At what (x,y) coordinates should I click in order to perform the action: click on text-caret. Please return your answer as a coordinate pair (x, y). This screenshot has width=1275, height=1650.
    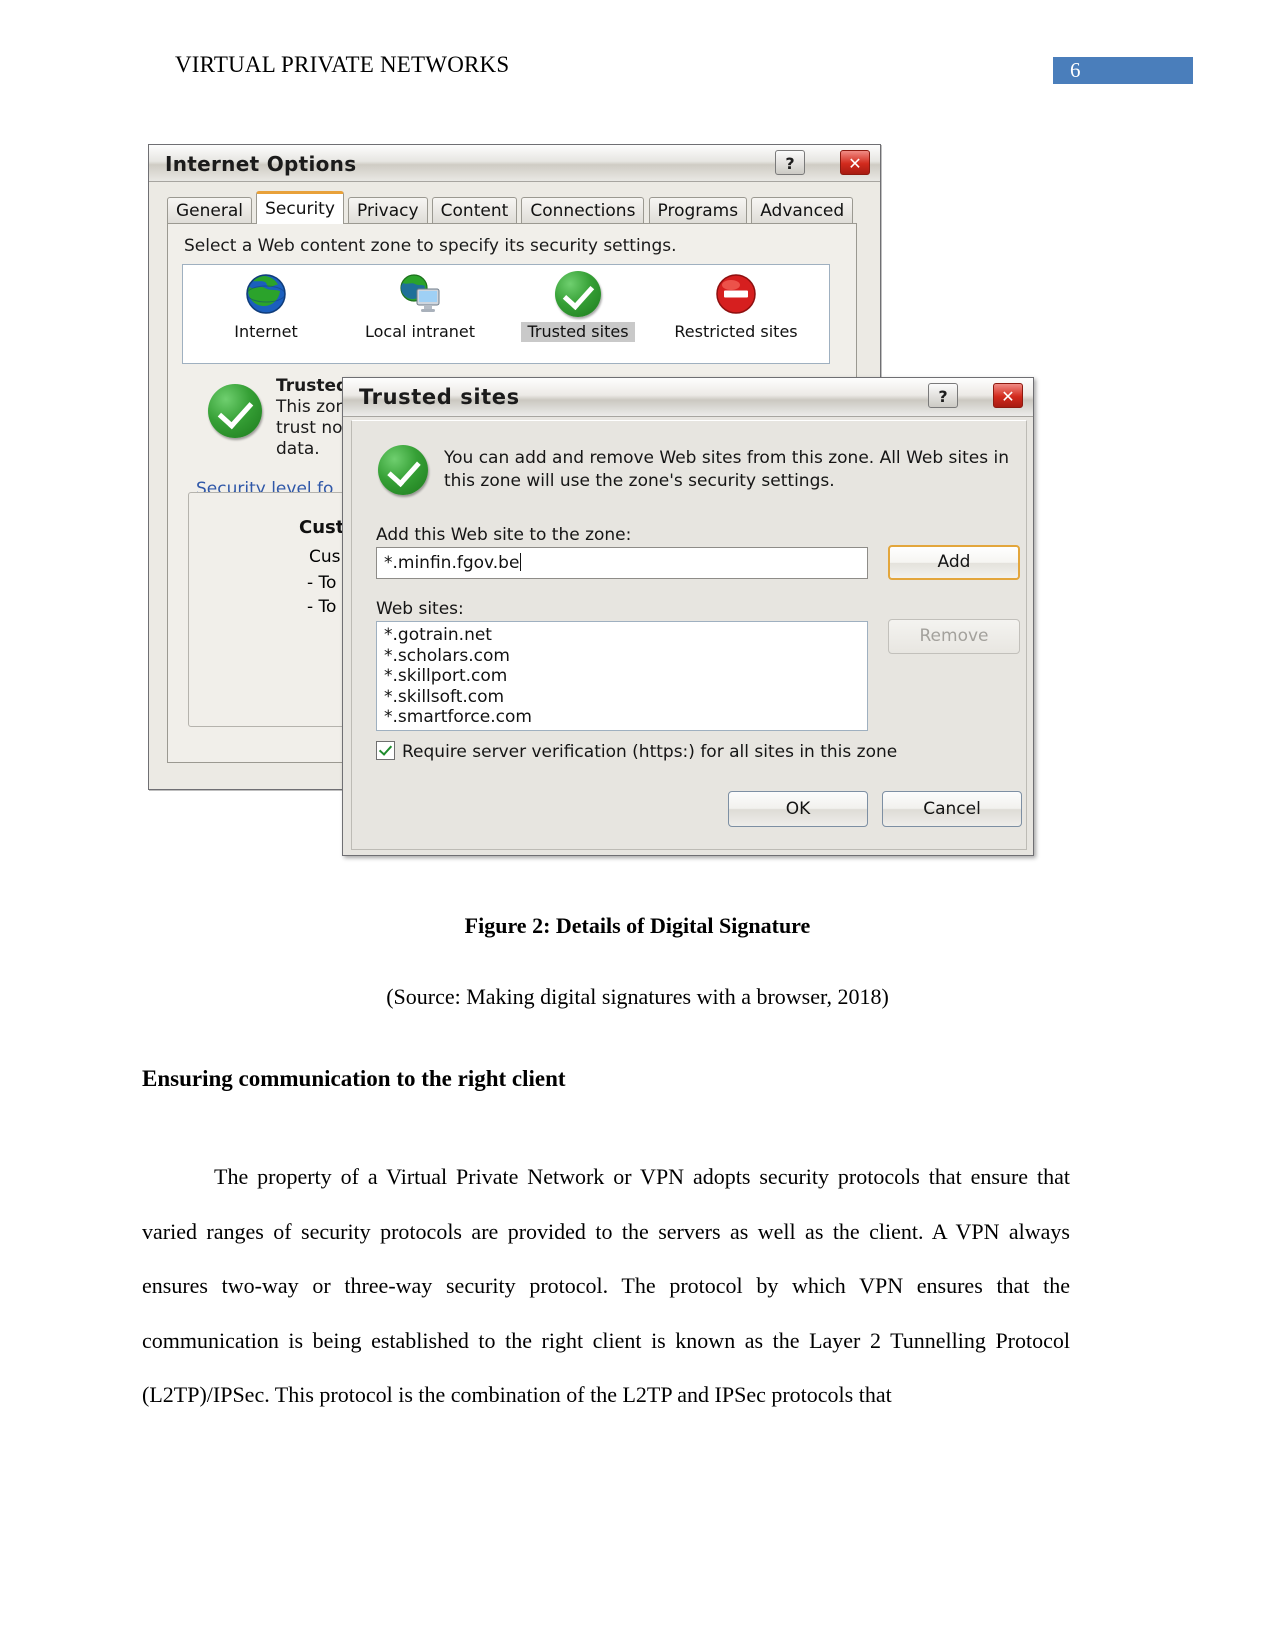
    Looking at the image, I should click on (521, 562).